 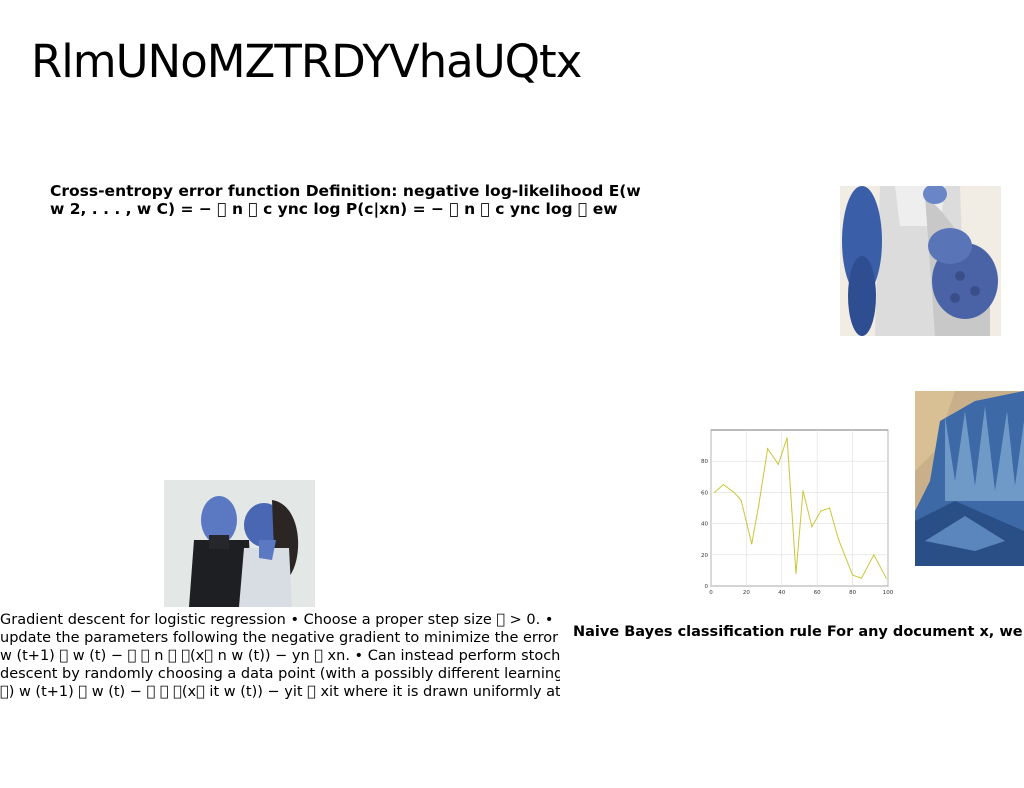 I want to click on glacier-photo, so click(x=969, y=478).